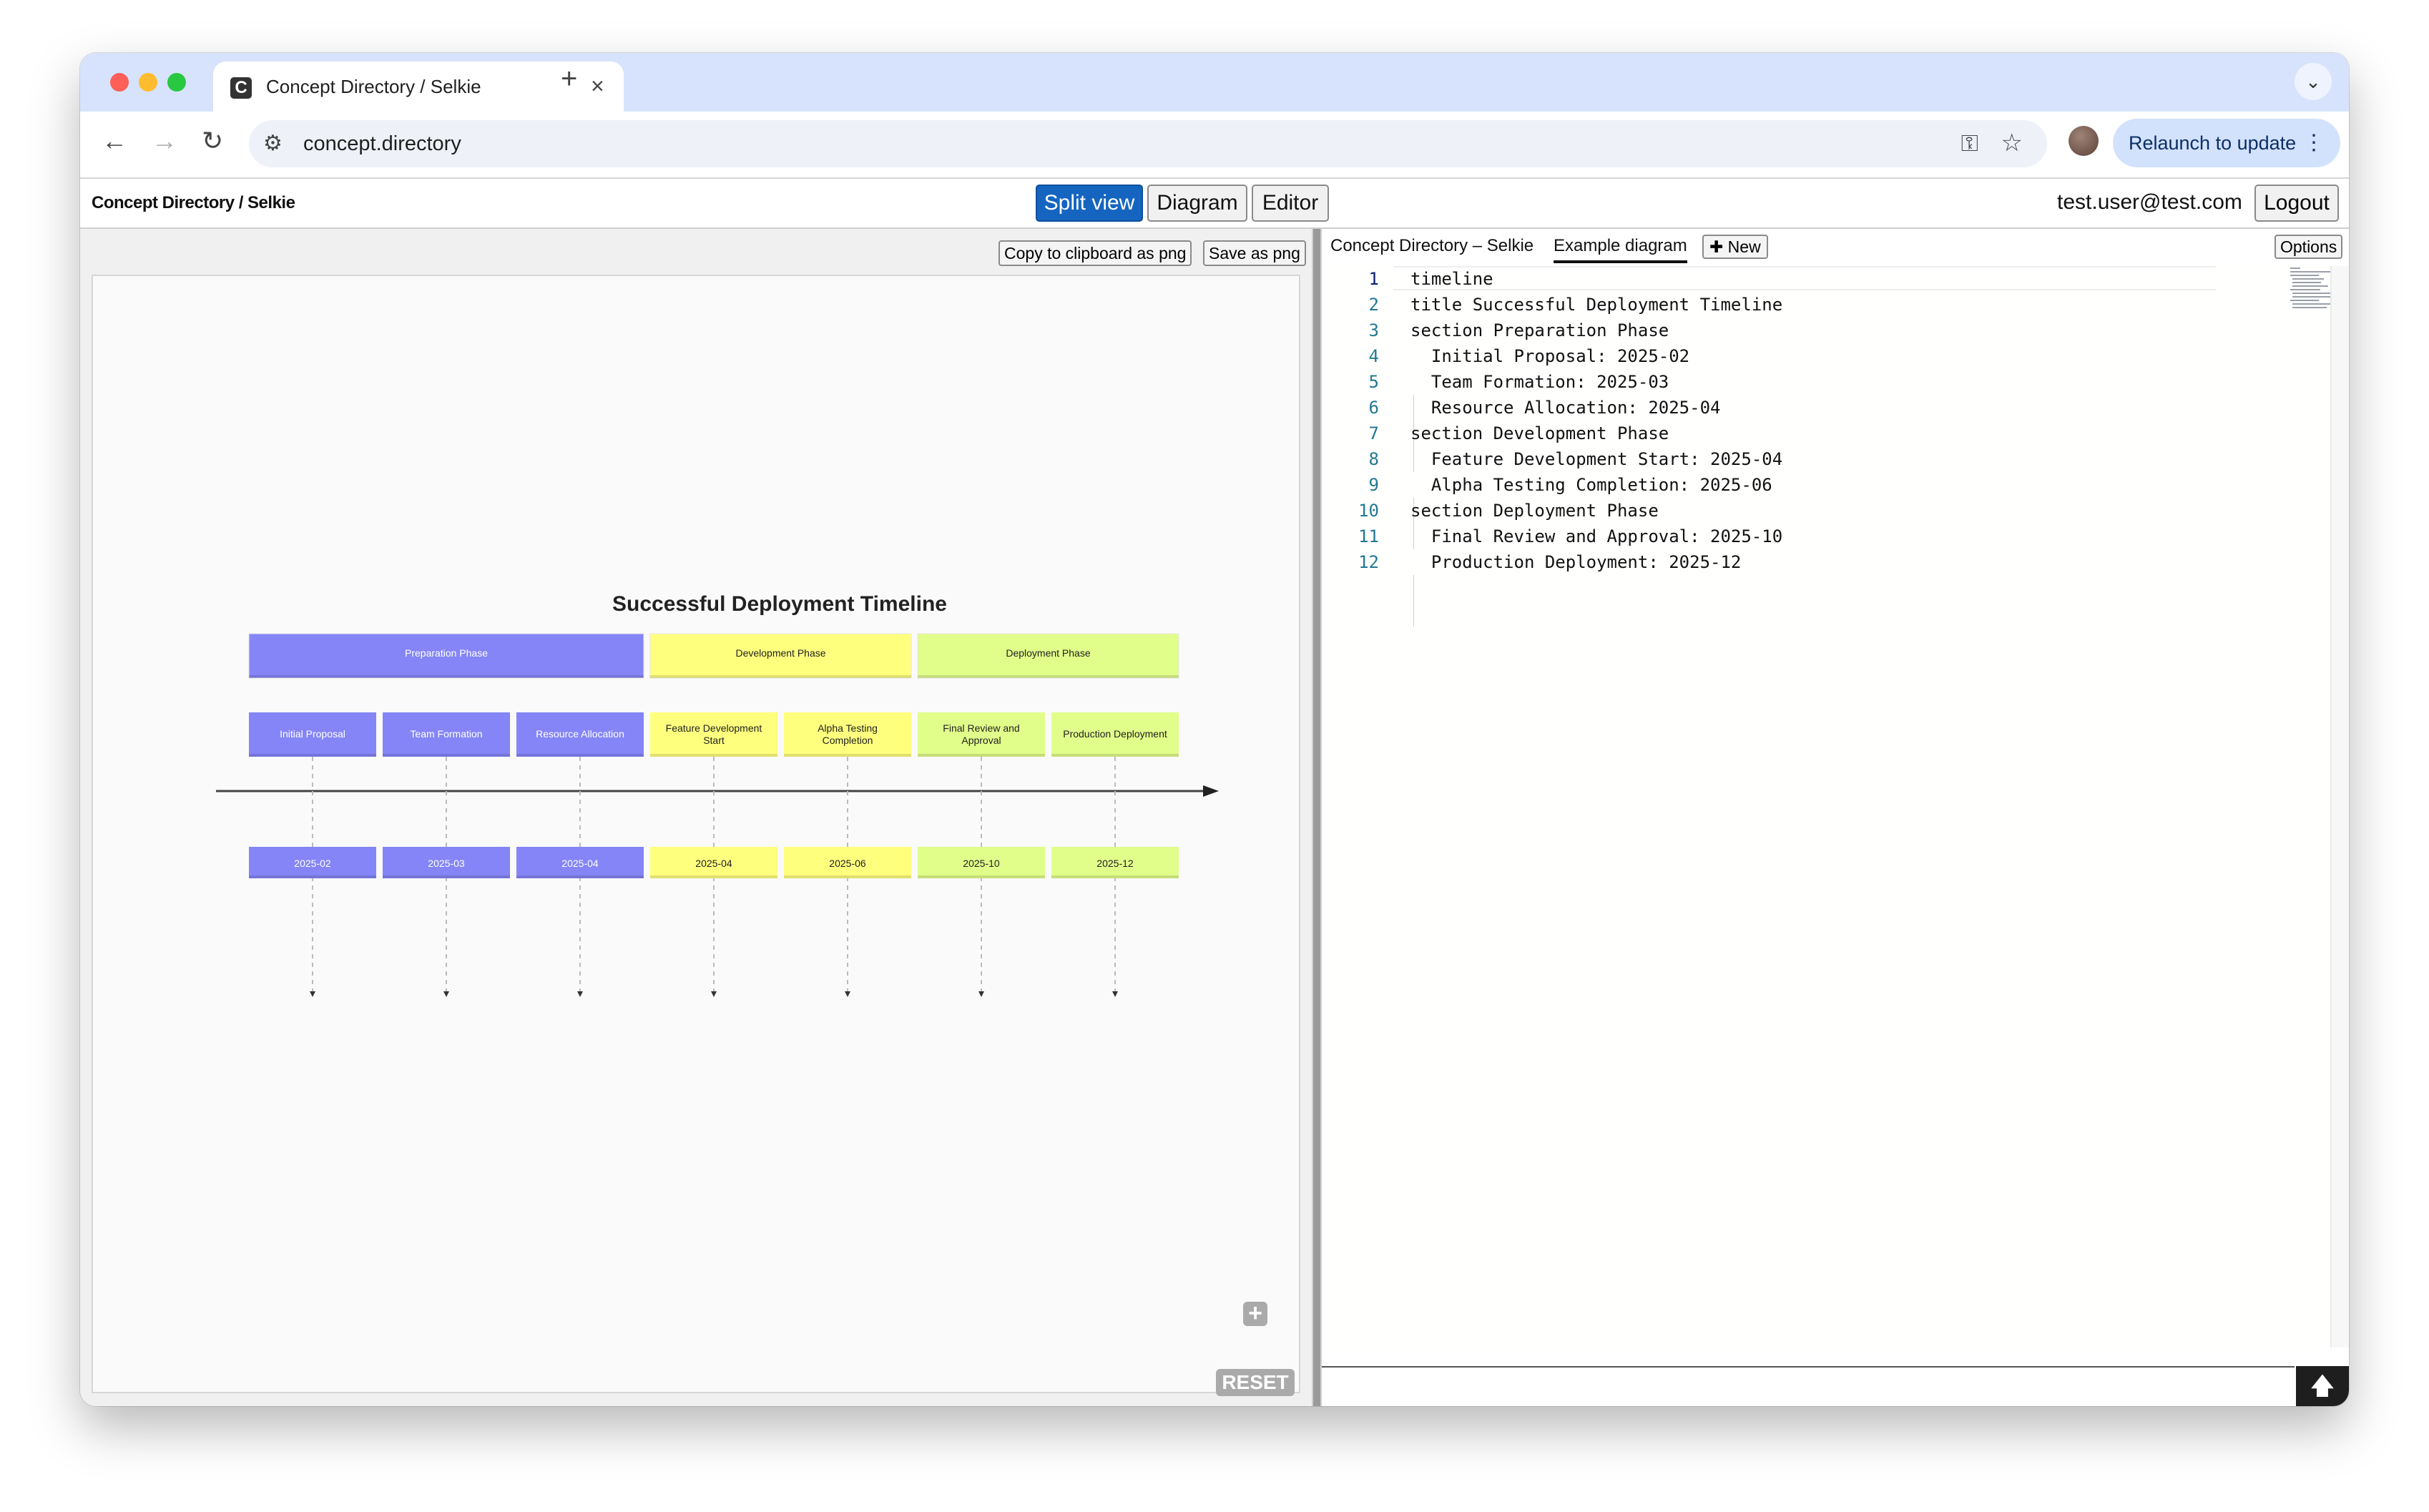  What do you see at coordinates (2310, 287) in the screenshot?
I see `editor-minimap` at bounding box center [2310, 287].